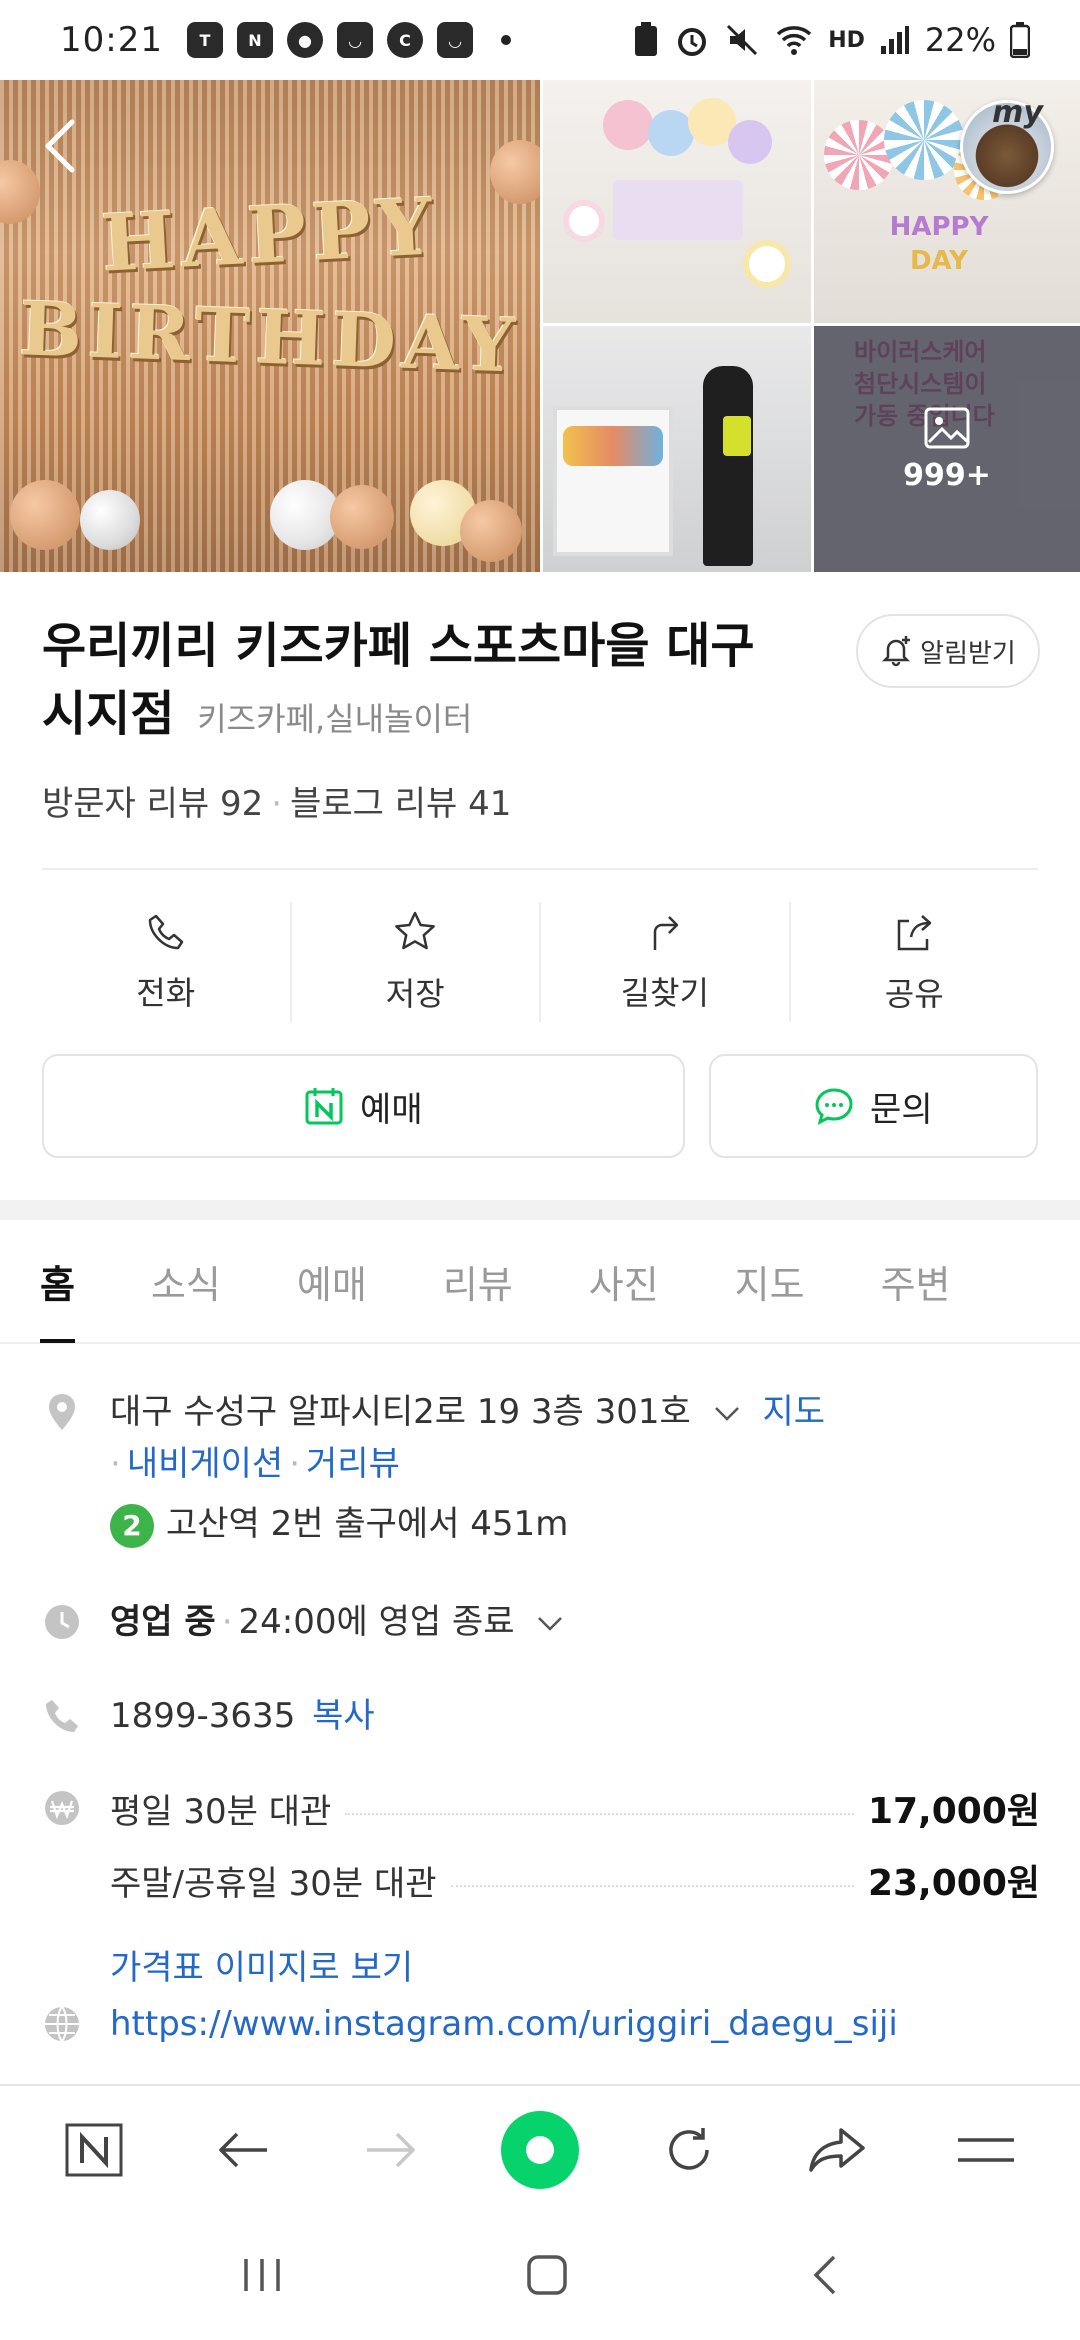 The width and height of the screenshot is (1080, 2340). Describe the element at coordinates (624, 1281) in the screenshot. I see `tab-photos: 사진` at that location.